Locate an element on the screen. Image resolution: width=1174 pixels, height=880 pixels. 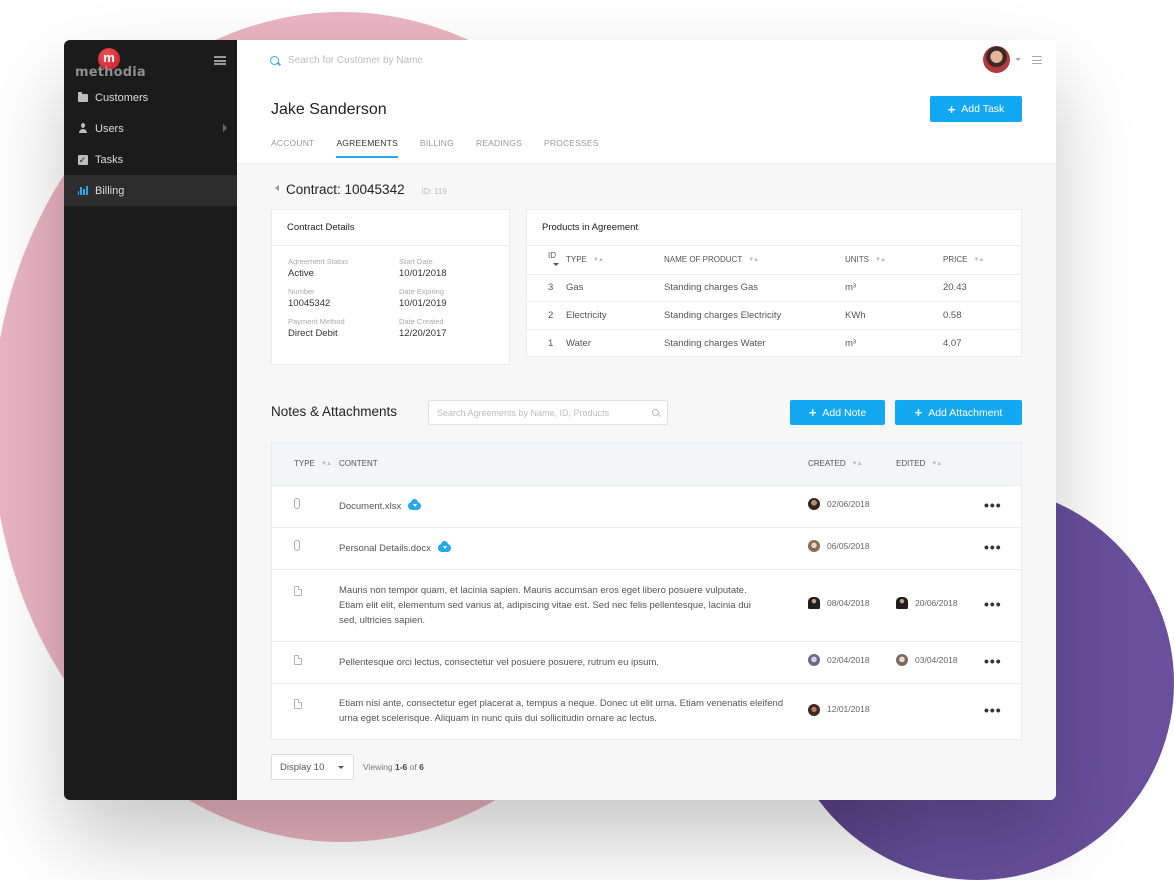
field-label: Start Date is located at coordinates (416, 261).